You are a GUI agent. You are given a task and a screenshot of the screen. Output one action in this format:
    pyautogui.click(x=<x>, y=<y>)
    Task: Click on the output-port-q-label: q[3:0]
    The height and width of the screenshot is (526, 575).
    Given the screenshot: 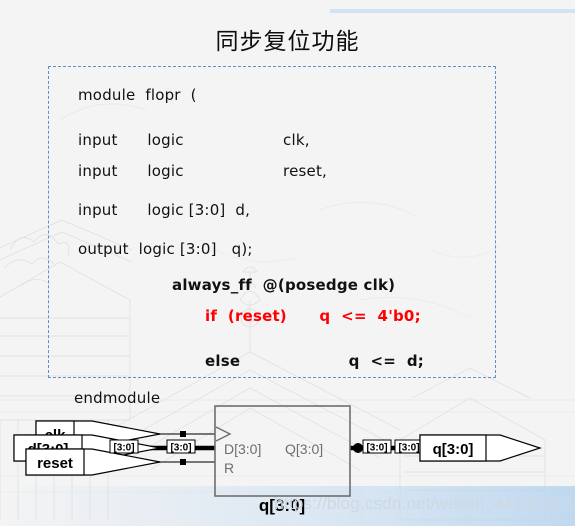 What is the action you would take?
    pyautogui.click(x=453, y=449)
    